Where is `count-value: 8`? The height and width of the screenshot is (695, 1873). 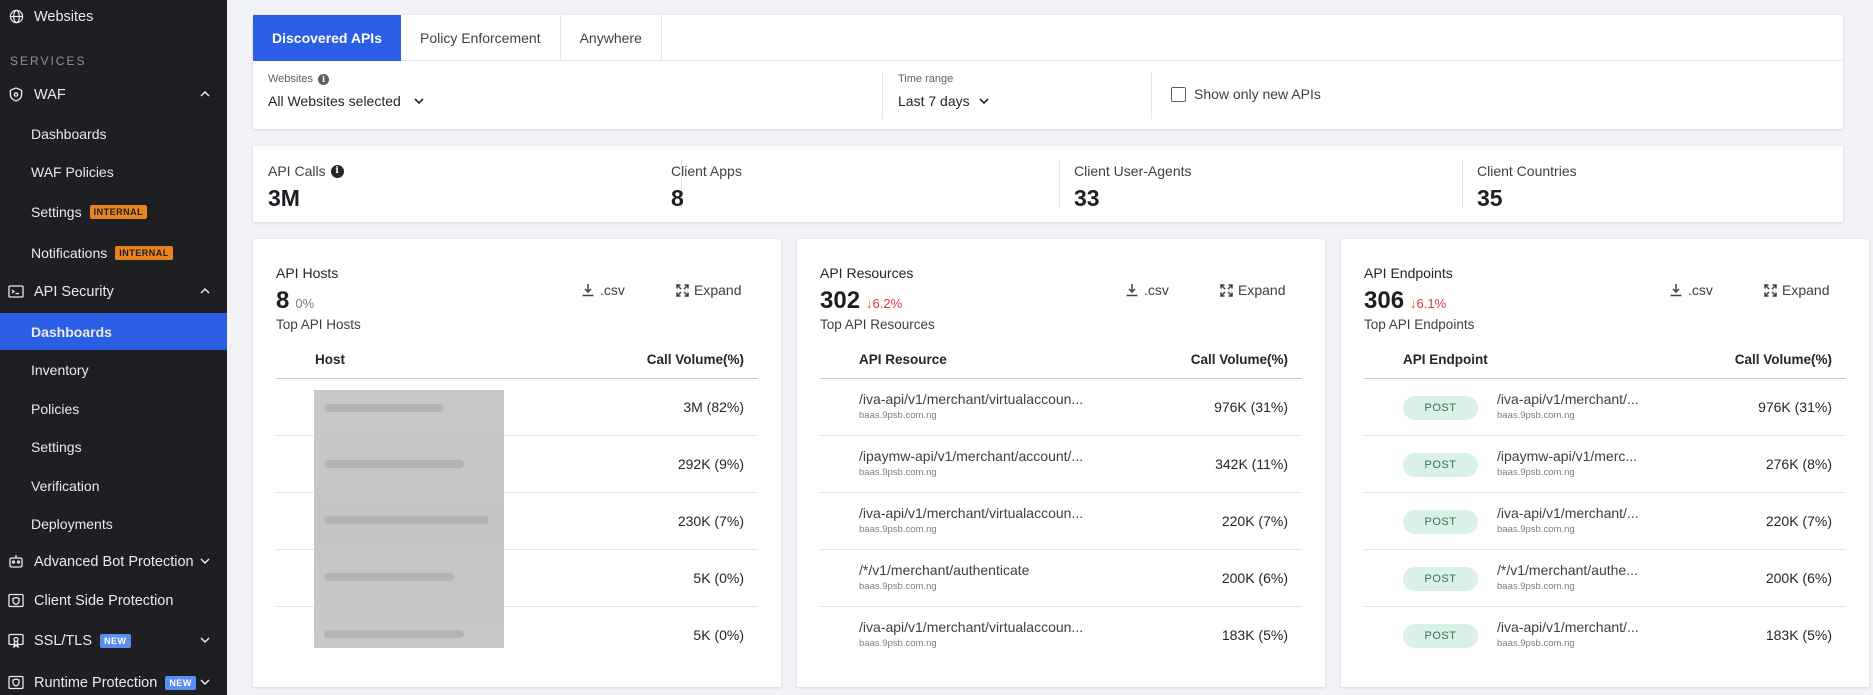 count-value: 8 is located at coordinates (283, 300).